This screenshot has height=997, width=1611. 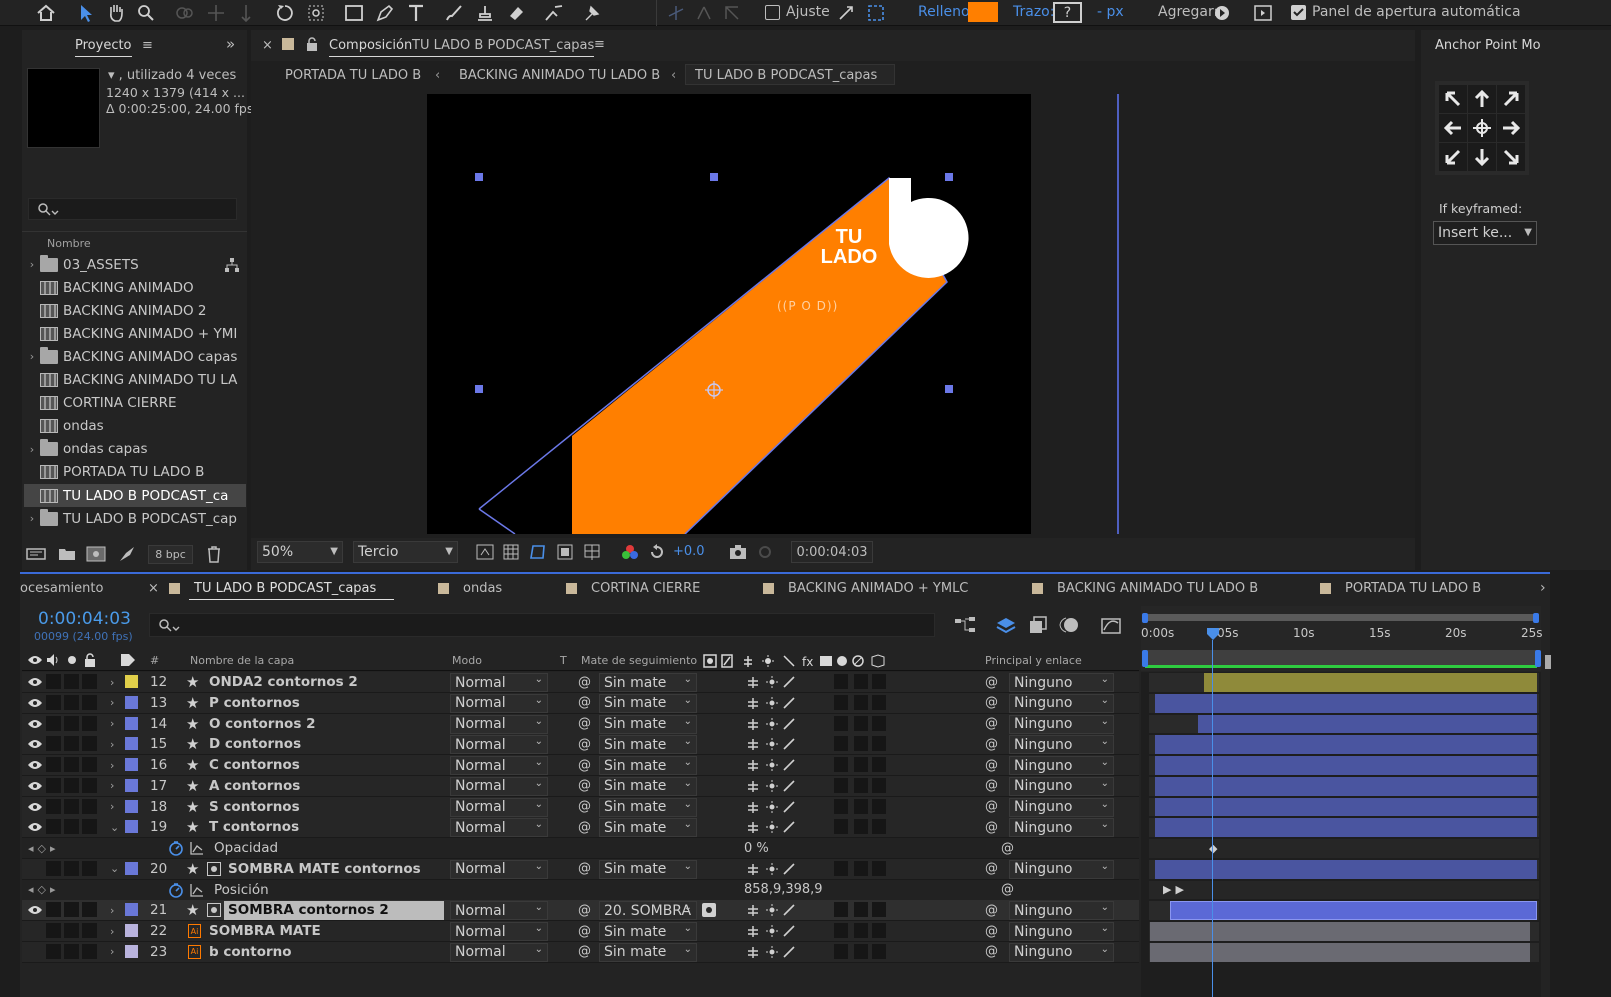 I want to click on timeline-tab: CORTINA CIERRE, so click(x=645, y=588).